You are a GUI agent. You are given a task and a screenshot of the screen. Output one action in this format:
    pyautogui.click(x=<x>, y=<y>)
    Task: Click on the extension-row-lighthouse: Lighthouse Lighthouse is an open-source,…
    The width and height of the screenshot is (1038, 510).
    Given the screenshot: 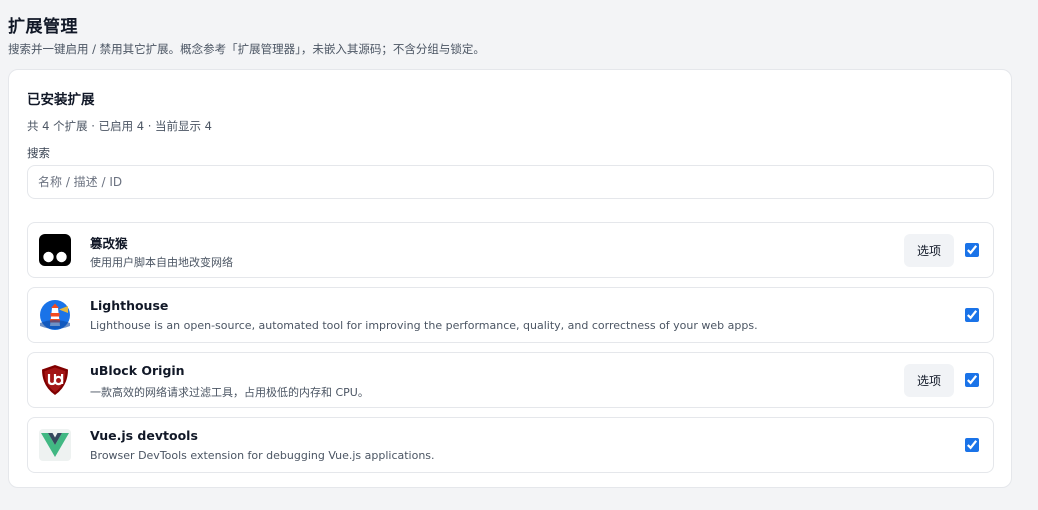 What is the action you would take?
    pyautogui.click(x=510, y=315)
    